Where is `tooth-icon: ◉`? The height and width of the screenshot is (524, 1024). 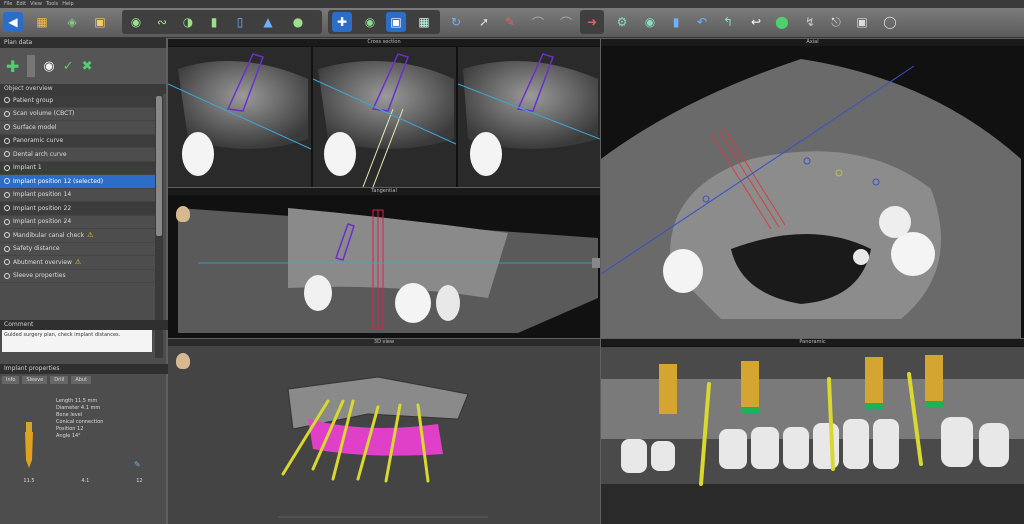
tooth-icon: ◉ is located at coordinates (650, 22).